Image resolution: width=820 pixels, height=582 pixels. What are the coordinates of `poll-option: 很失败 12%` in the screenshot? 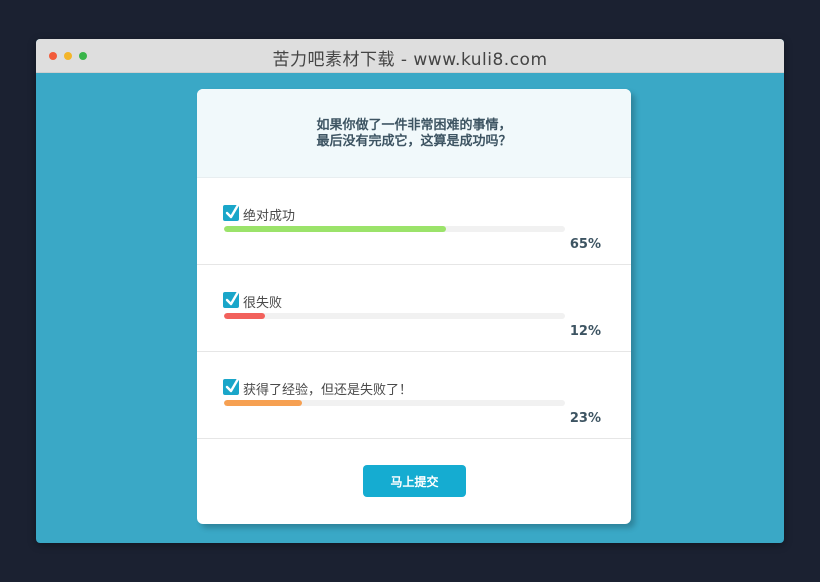 It's located at (414, 308).